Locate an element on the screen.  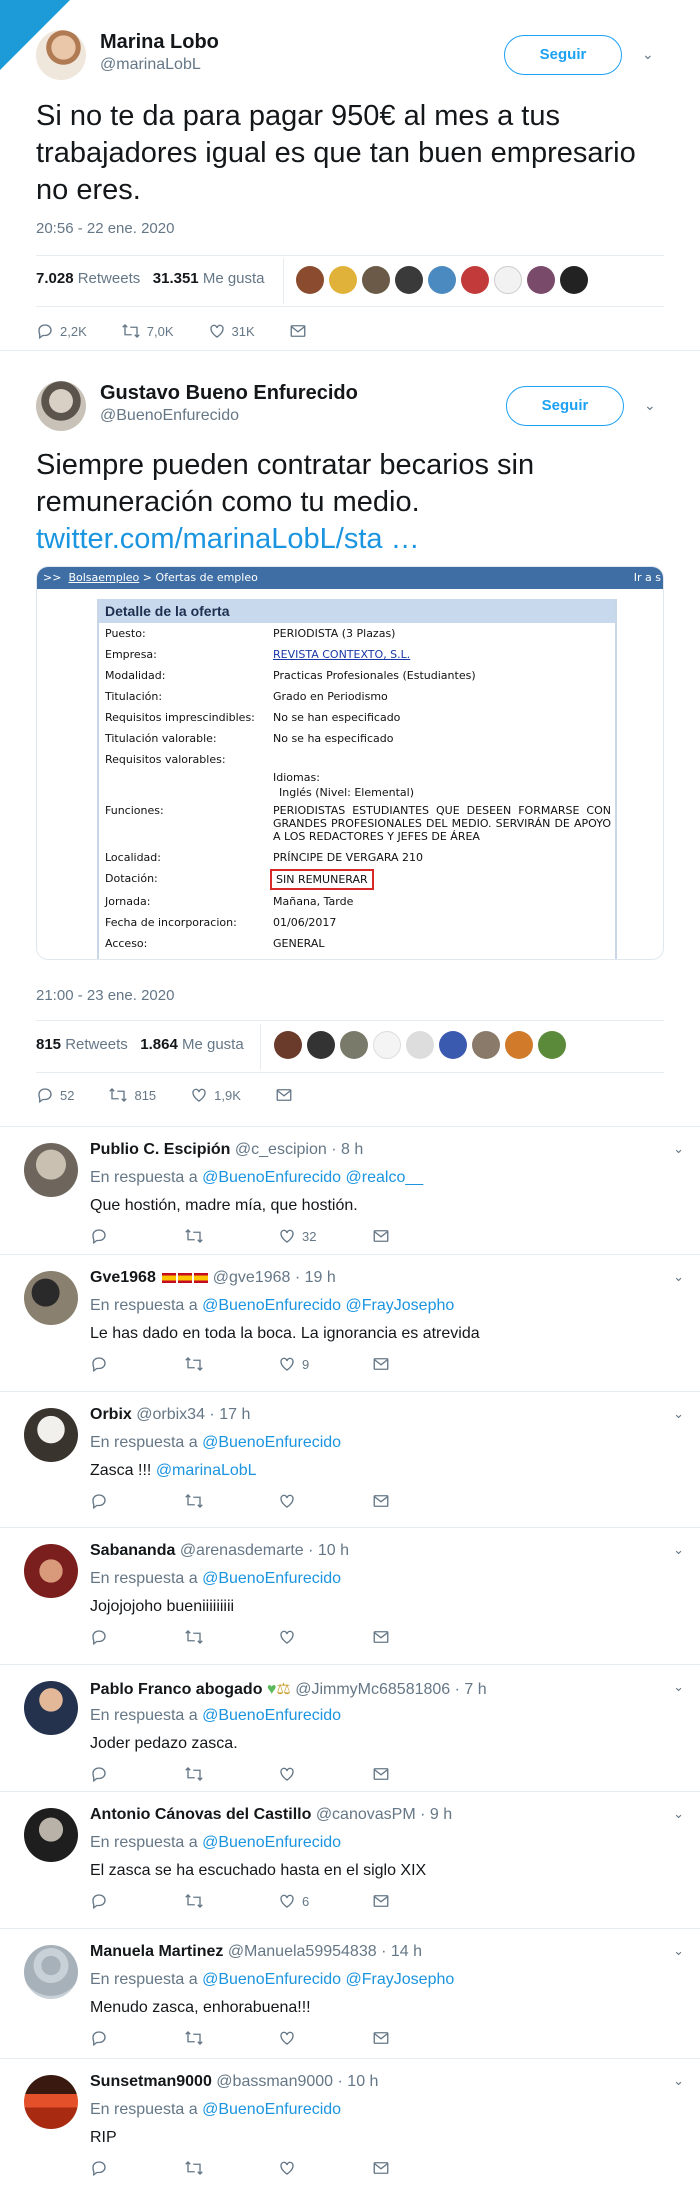
like-button: 32 is located at coordinates (325, 1236).